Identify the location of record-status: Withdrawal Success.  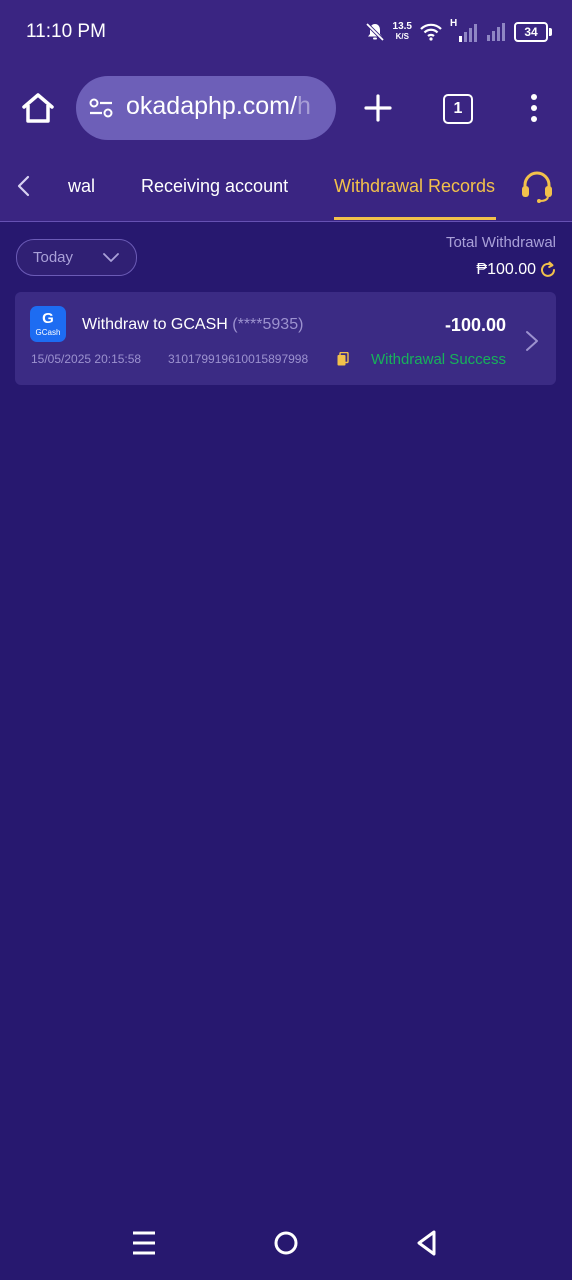
(438, 359).